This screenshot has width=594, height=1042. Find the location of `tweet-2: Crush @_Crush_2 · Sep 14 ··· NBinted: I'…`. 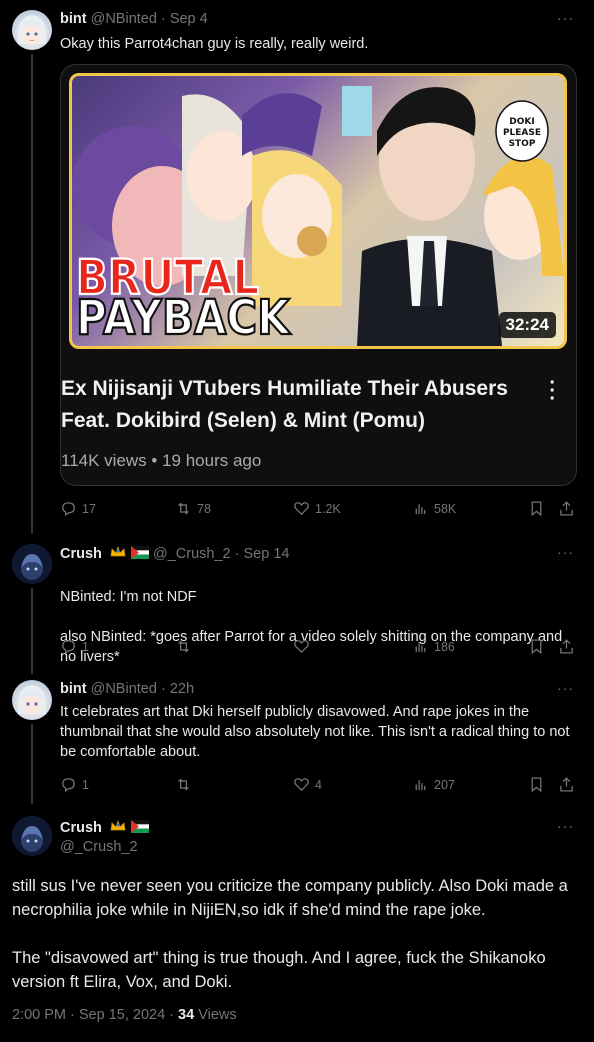

tweet-2: Crush @_Crush_2 · Sep 14 ··· NBinted: I'… is located at coordinates (297, 602).